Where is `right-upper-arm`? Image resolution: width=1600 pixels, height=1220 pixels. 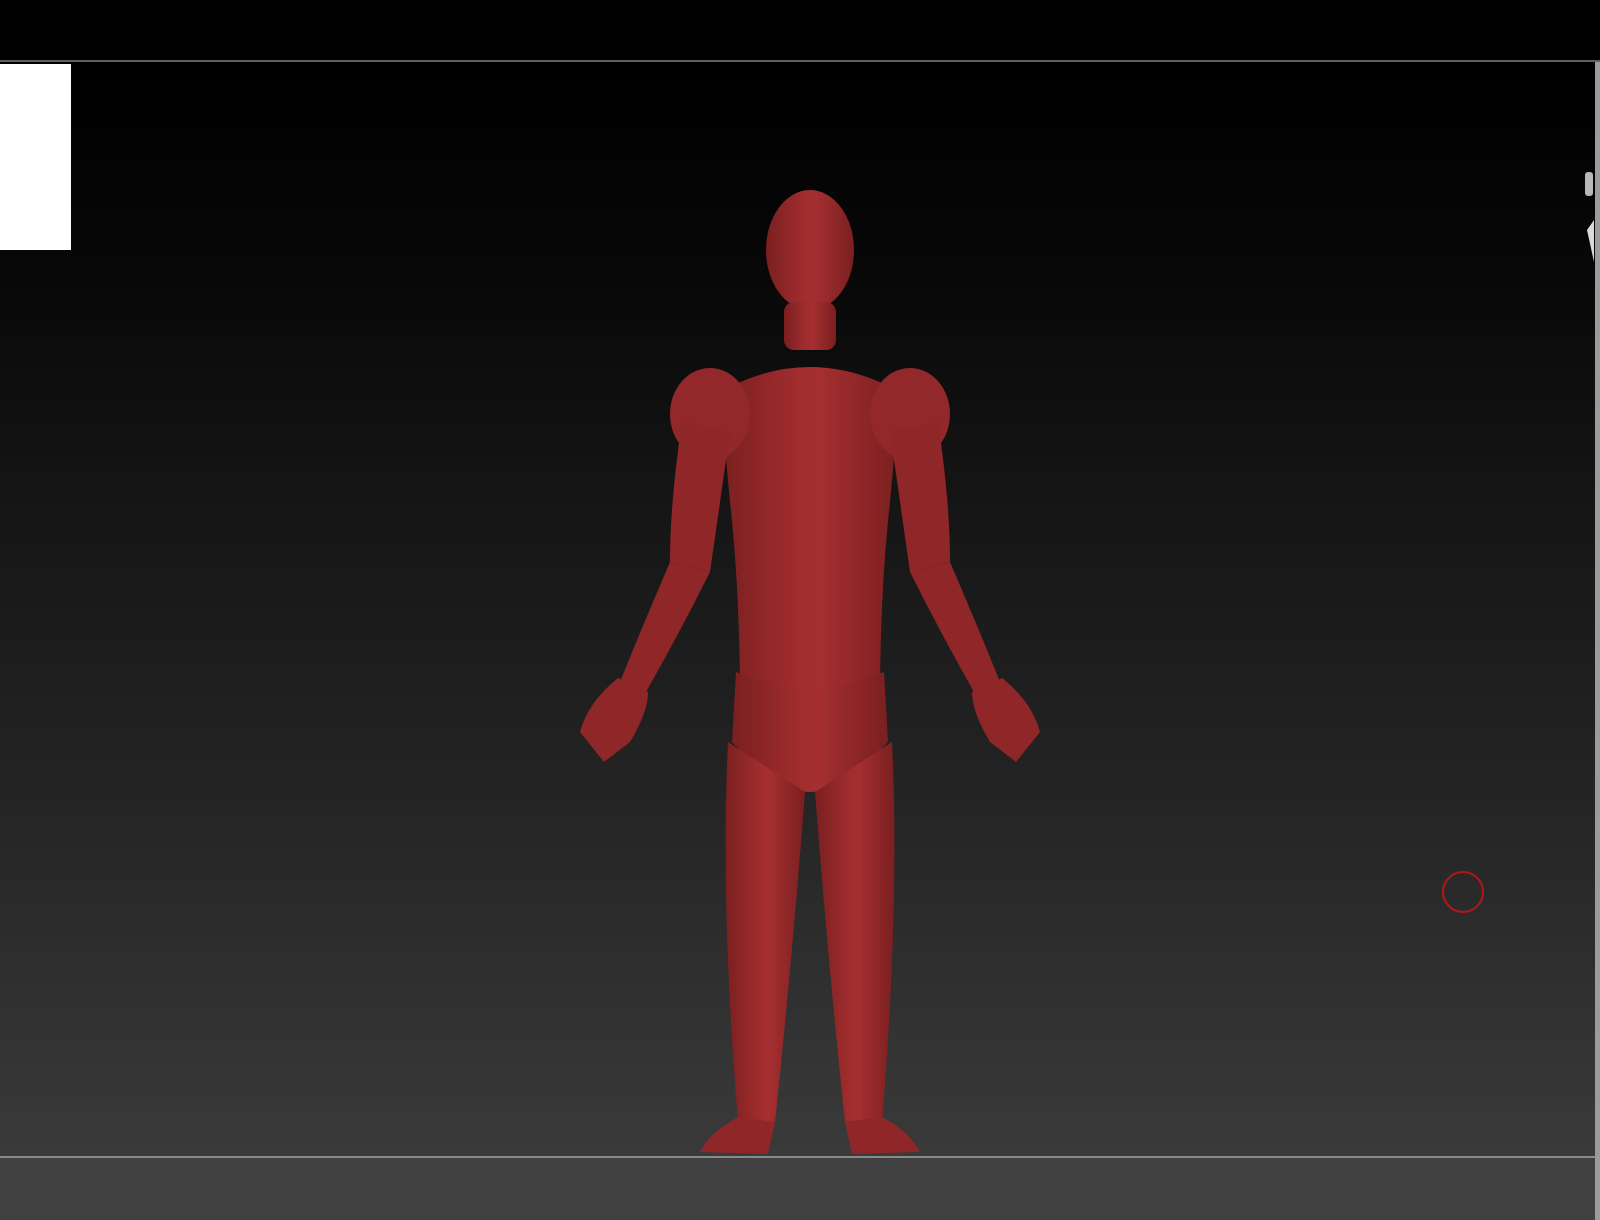 right-upper-arm is located at coordinates (920, 497).